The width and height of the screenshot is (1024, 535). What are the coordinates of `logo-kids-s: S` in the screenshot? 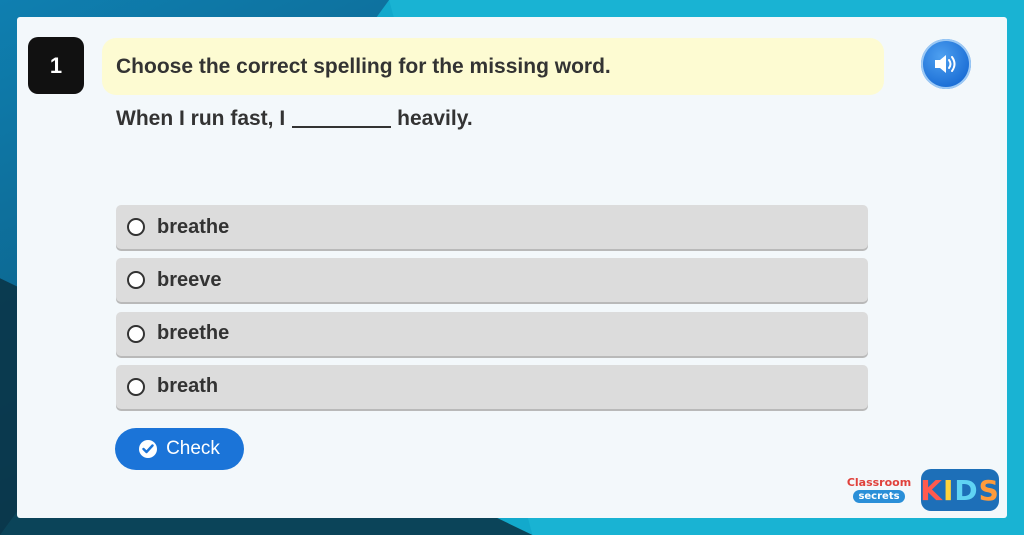 It's located at (989, 490).